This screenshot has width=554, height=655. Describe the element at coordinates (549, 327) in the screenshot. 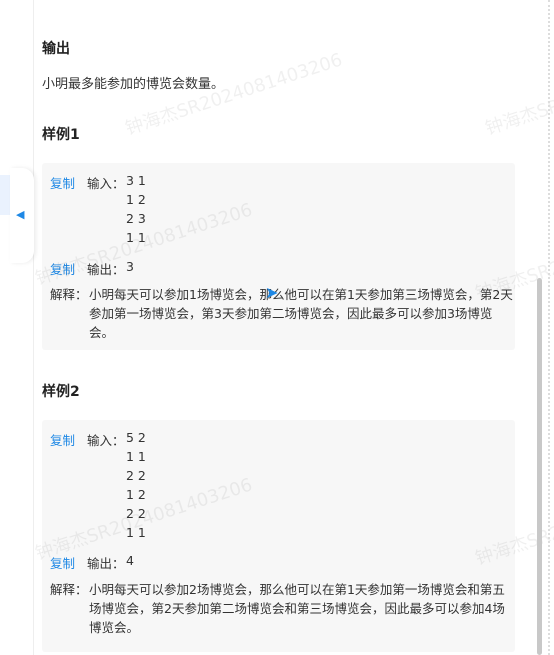

I see `divider` at that location.